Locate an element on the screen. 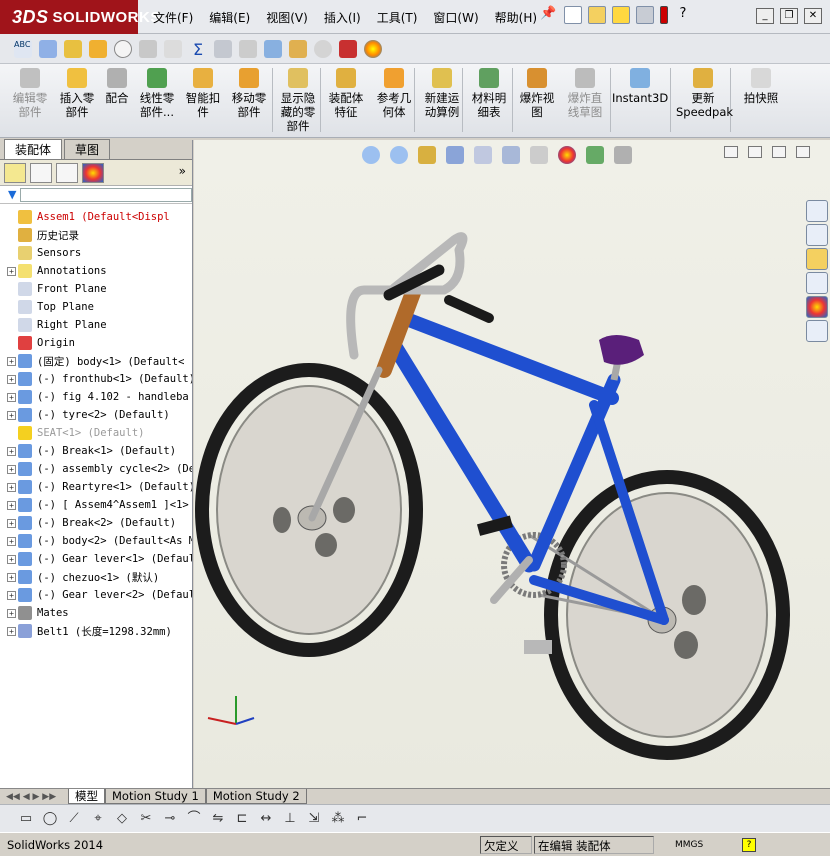  section-view-icon is located at coordinates (455, 155).